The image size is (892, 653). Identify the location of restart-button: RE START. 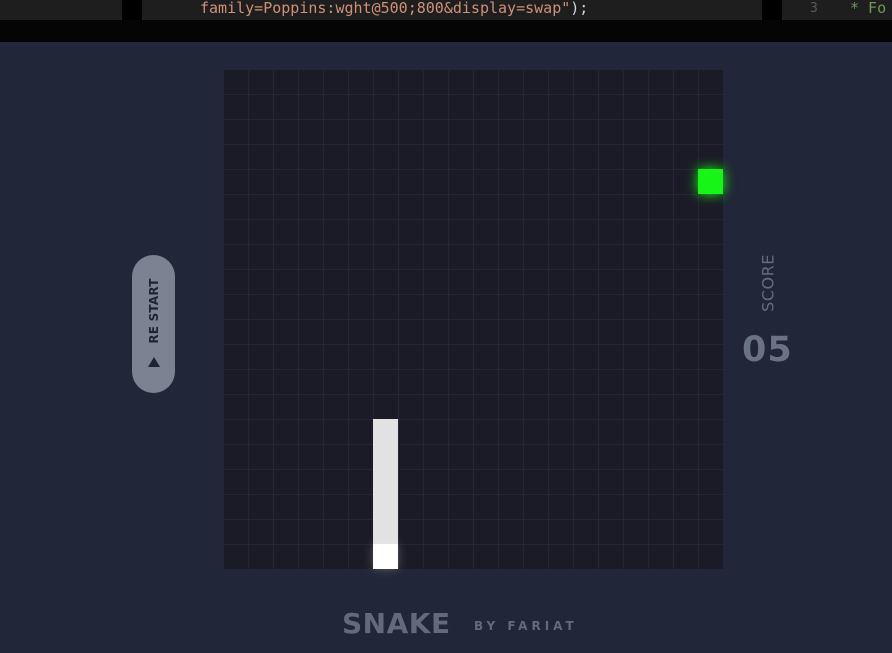
(153, 324).